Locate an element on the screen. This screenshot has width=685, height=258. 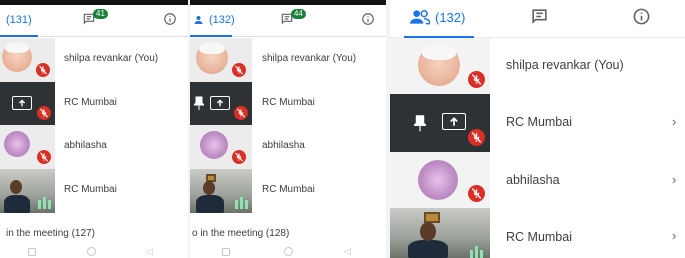
tab-participants: (131) is located at coordinates (19, 20).